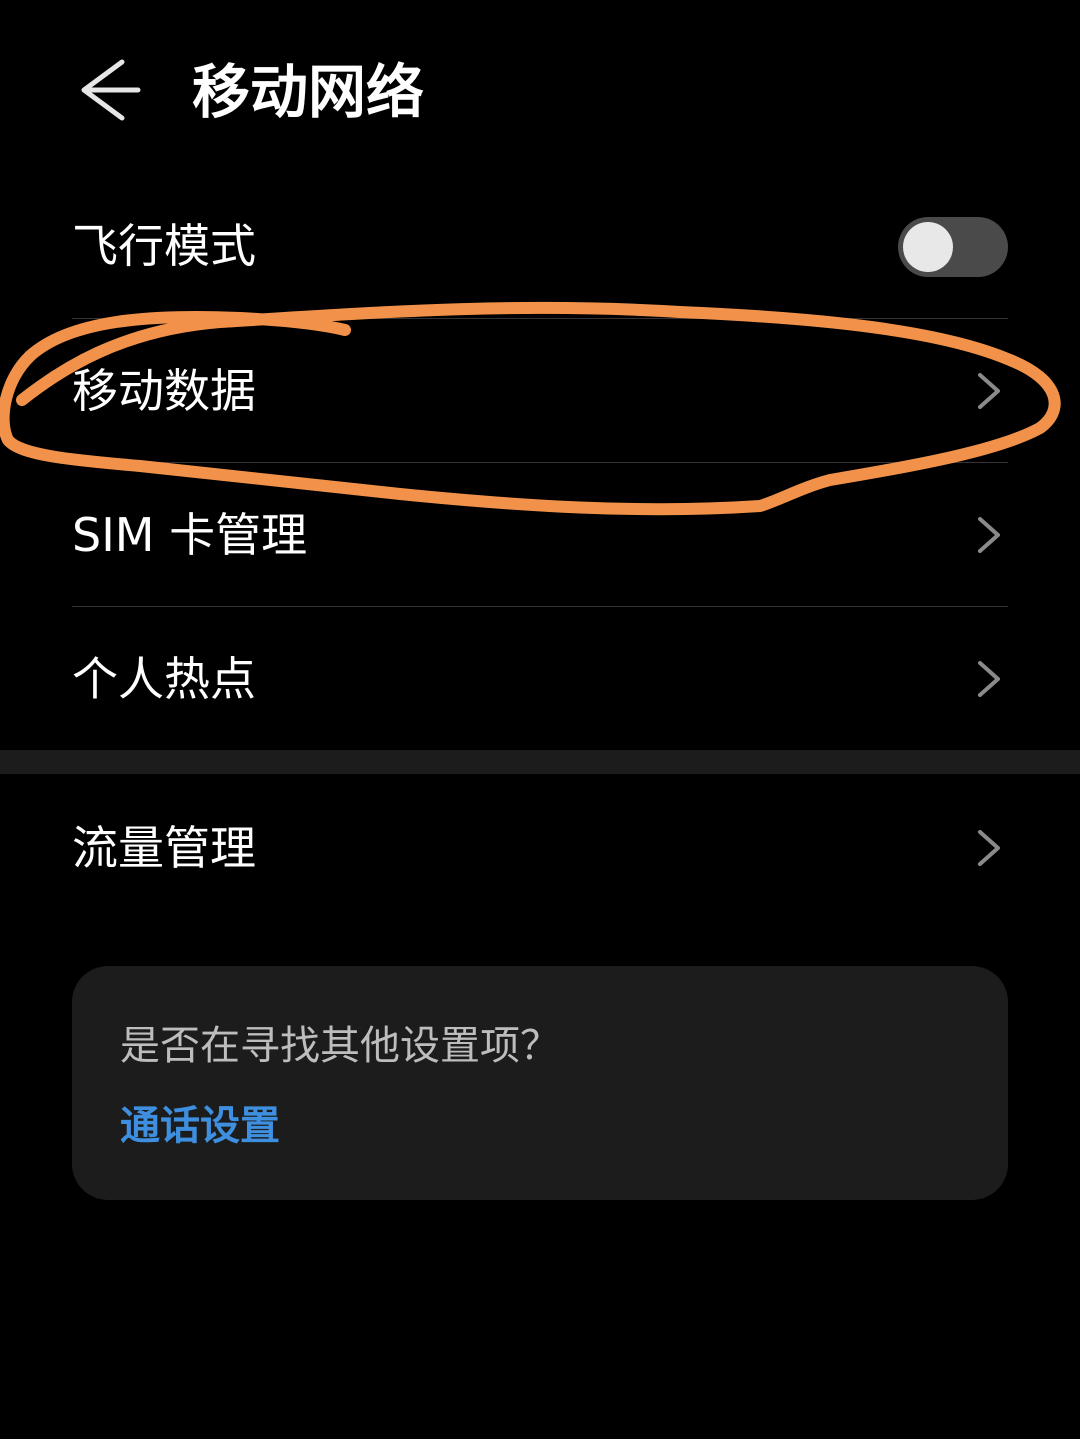  I want to click on airplane-mode-label: 飞行模式, so click(164, 246).